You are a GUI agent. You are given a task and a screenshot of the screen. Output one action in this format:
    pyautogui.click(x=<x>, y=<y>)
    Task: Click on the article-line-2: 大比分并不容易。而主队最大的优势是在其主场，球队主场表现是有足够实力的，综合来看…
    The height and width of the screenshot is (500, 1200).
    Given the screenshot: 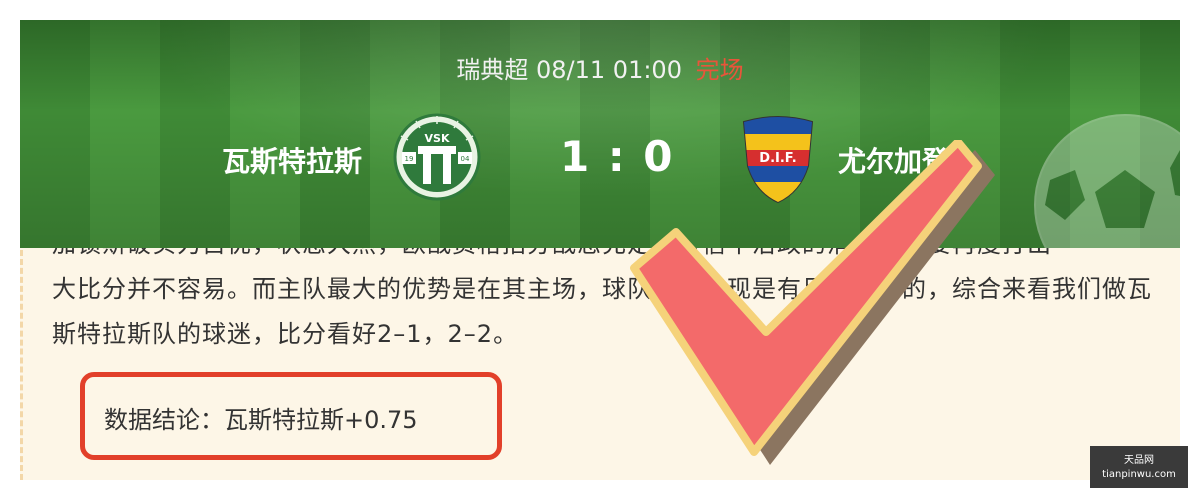 What is the action you would take?
    pyautogui.click(x=602, y=289)
    